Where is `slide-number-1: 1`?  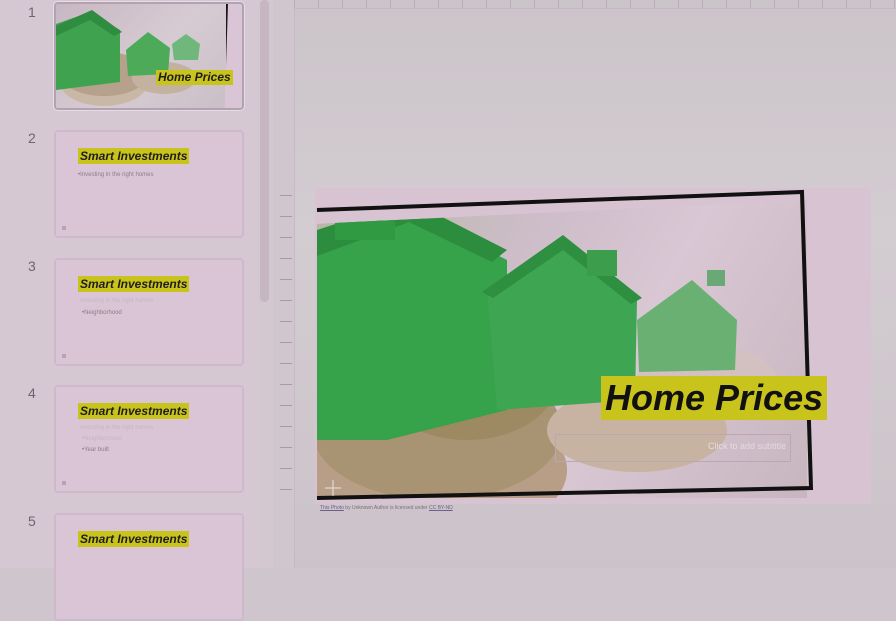
slide-number-1: 1 is located at coordinates (32, 12).